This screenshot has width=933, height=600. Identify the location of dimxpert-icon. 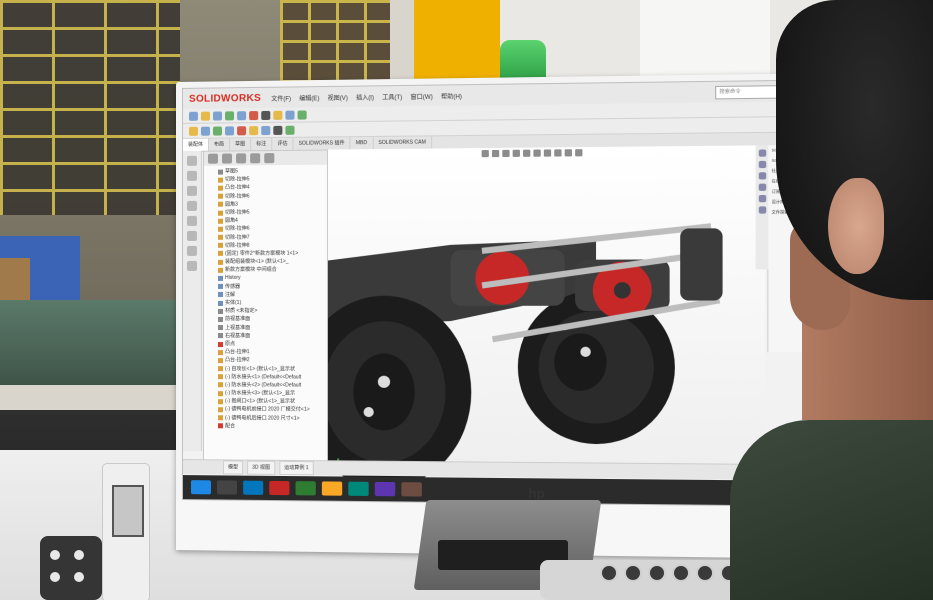
(191, 205).